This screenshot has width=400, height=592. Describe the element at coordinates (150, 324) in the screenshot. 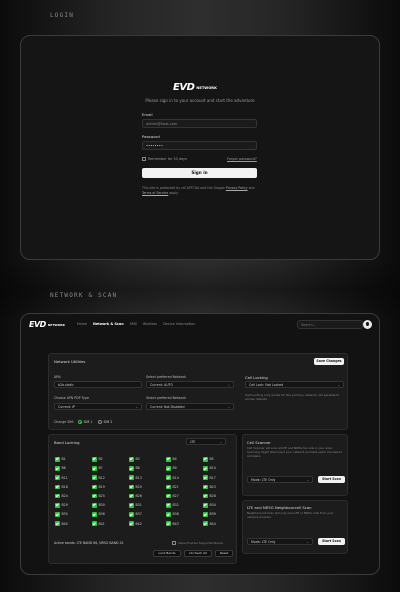

I see `nav-wireless: Wireless` at that location.